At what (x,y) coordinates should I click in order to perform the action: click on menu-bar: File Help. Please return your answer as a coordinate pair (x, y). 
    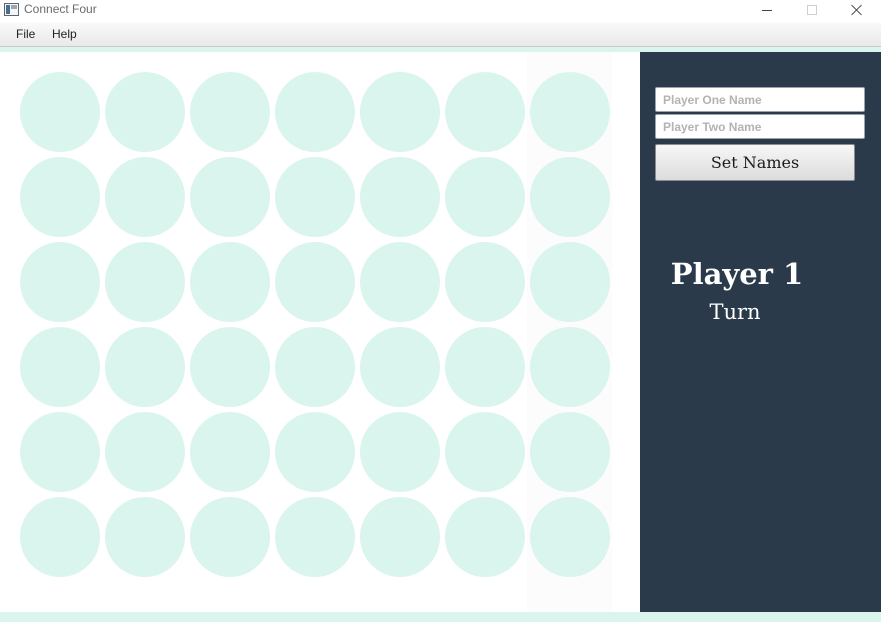
    Looking at the image, I should click on (440, 34).